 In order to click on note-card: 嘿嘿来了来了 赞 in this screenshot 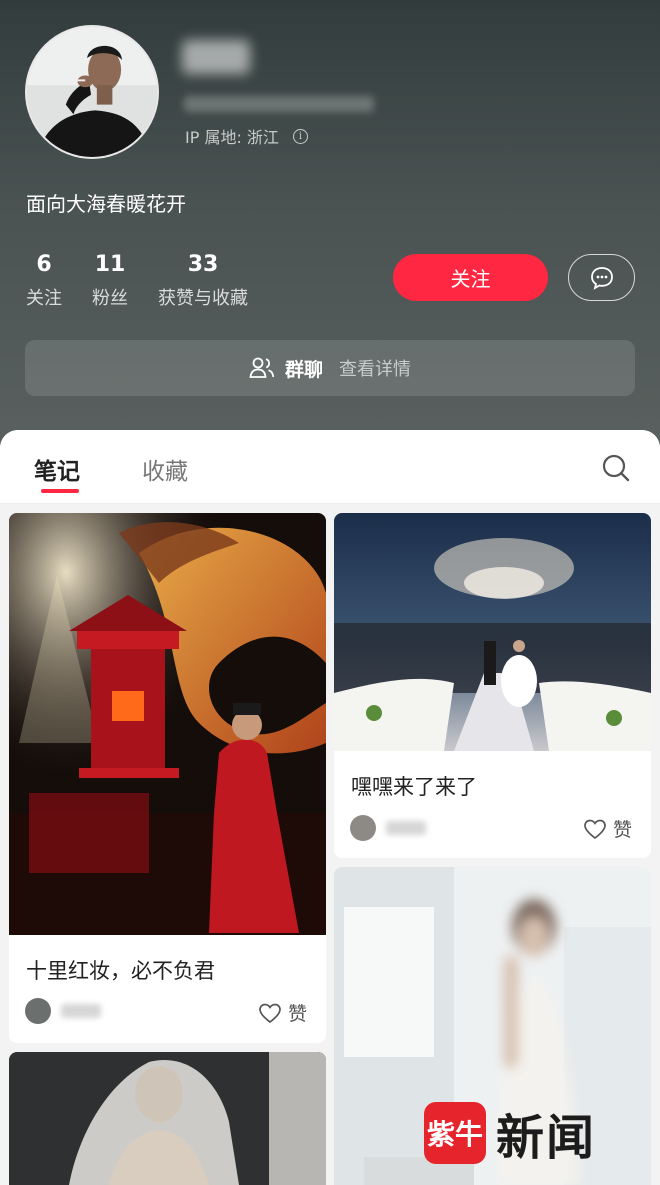, I will do `click(492, 685)`.